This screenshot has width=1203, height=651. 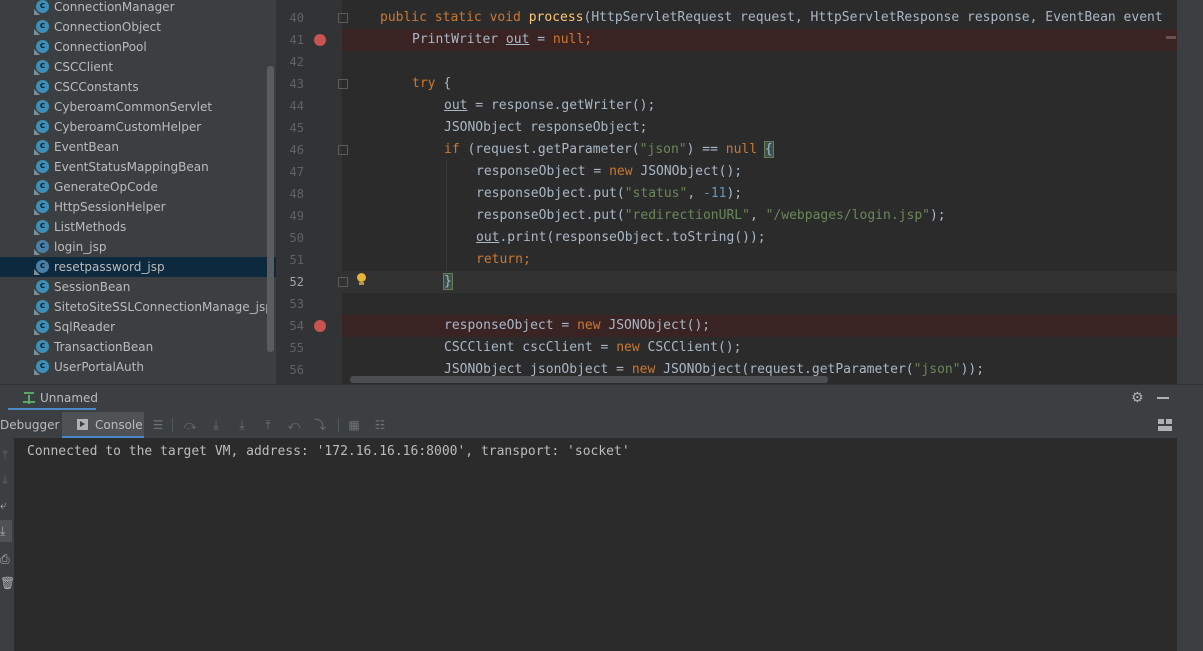 What do you see at coordinates (659, 325) in the screenshot?
I see `code-token: JSONObject();` at bounding box center [659, 325].